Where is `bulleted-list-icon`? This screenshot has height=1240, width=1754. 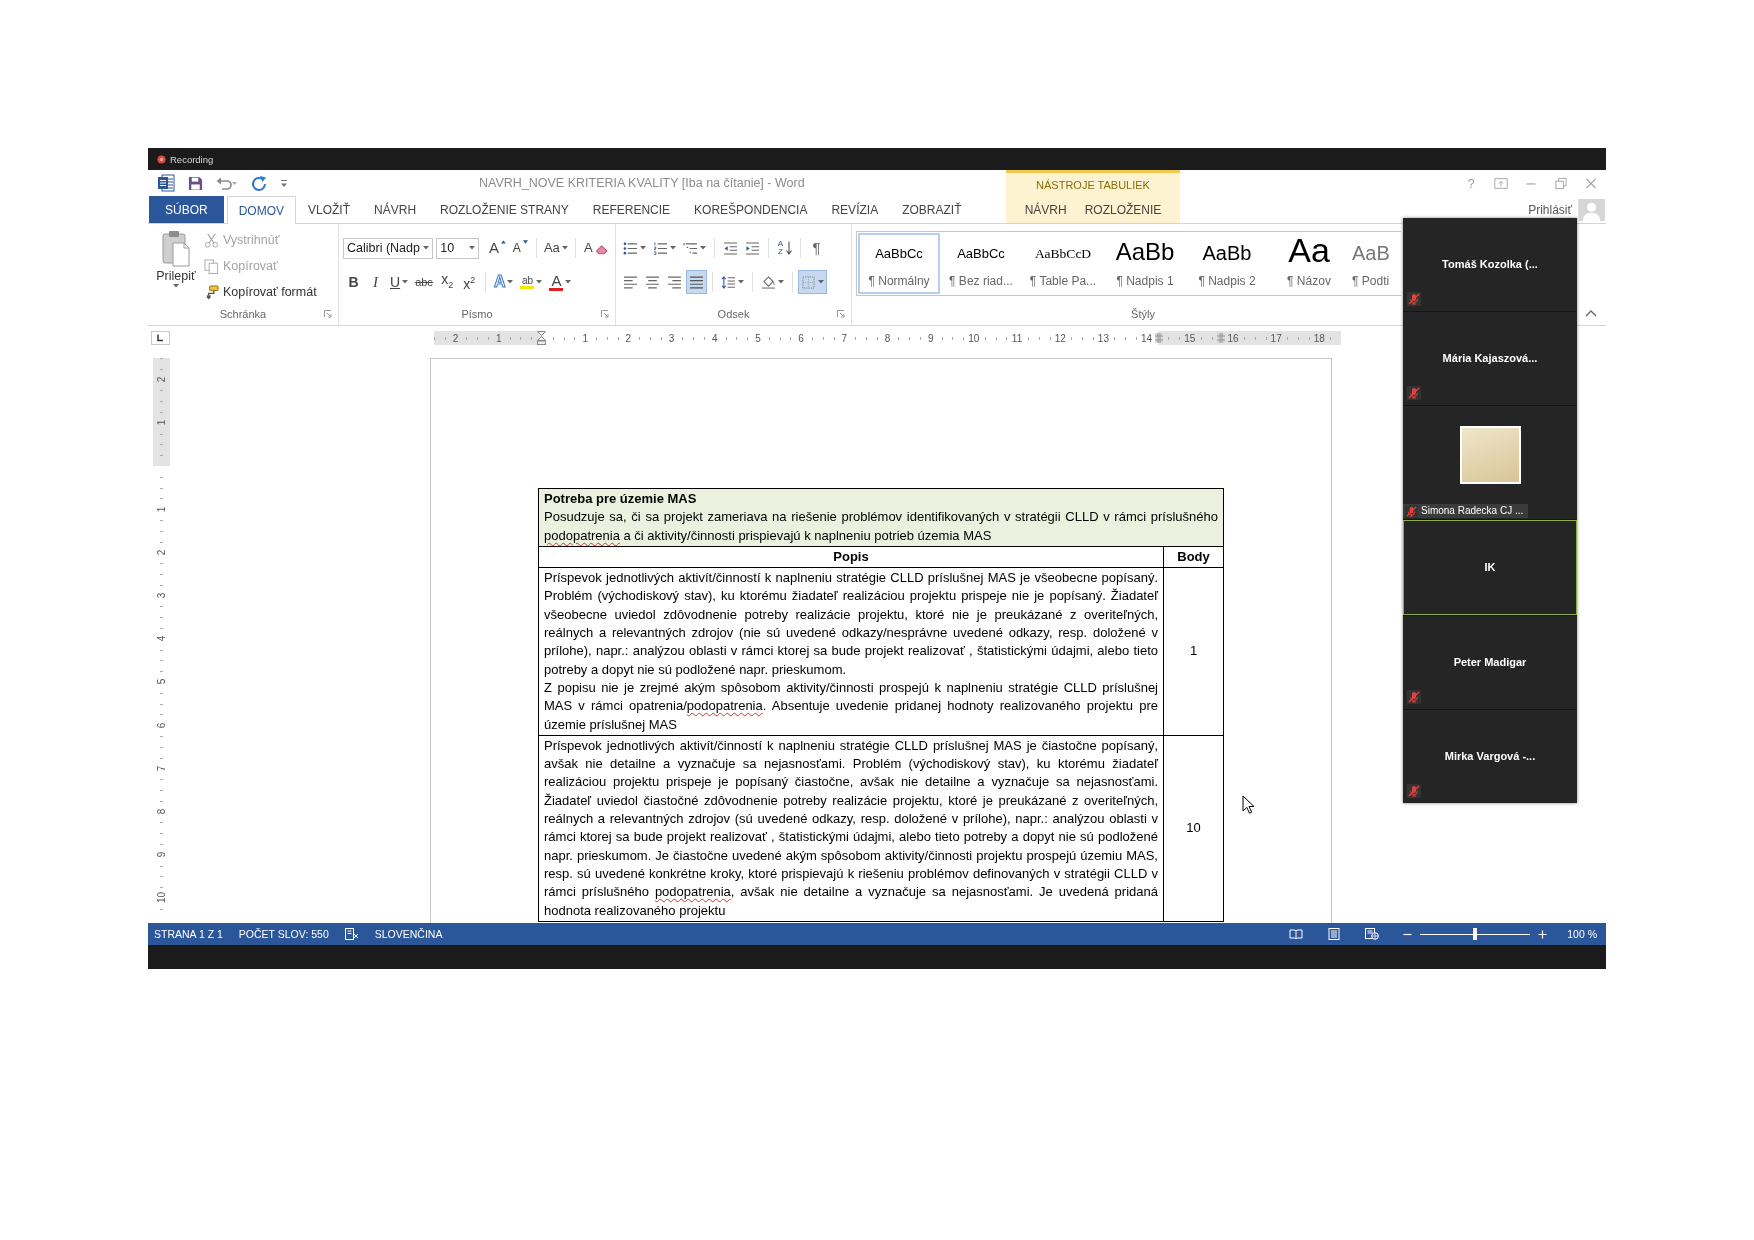
bulleted-list-icon is located at coordinates (630, 248).